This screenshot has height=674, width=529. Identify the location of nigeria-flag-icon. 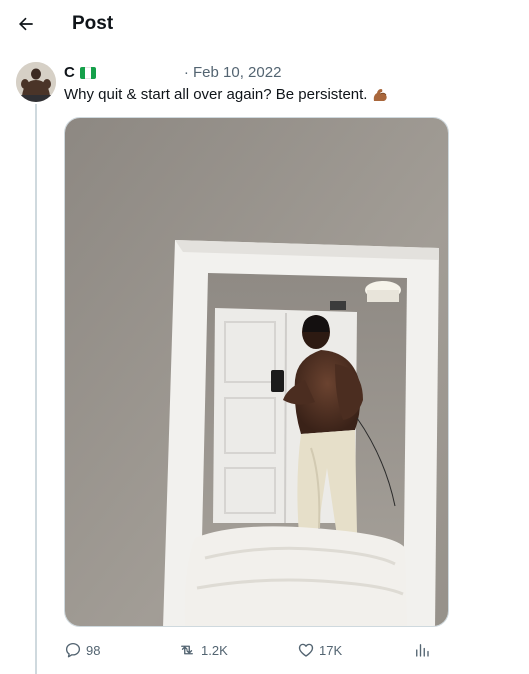
(87, 73).